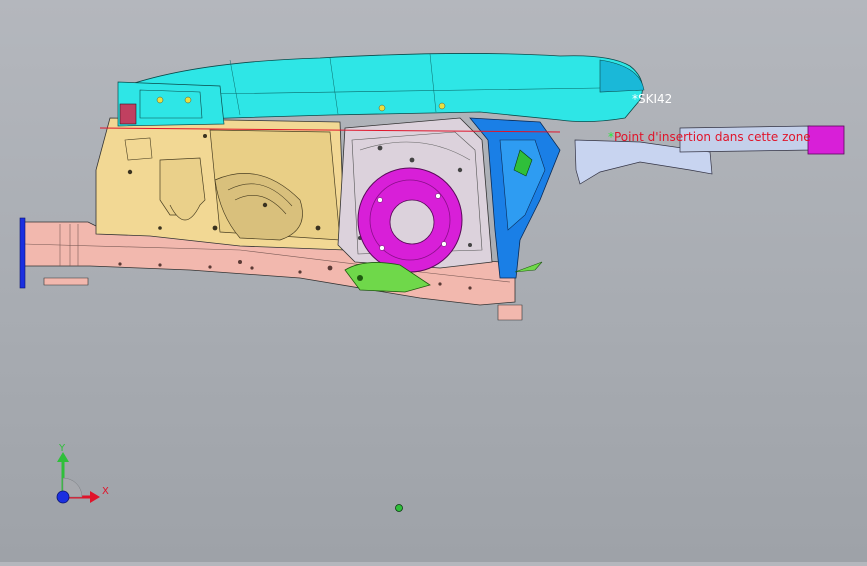  What do you see at coordinates (399, 508) in the screenshot?
I see `origin-marker` at bounding box center [399, 508].